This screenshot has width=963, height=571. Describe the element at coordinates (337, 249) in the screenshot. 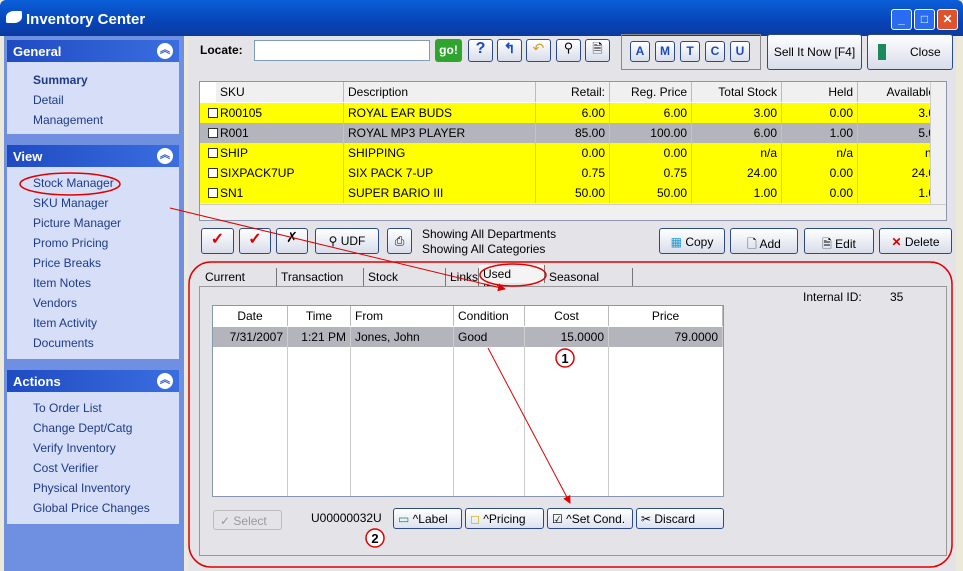

I see `arrow-to-tab` at that location.